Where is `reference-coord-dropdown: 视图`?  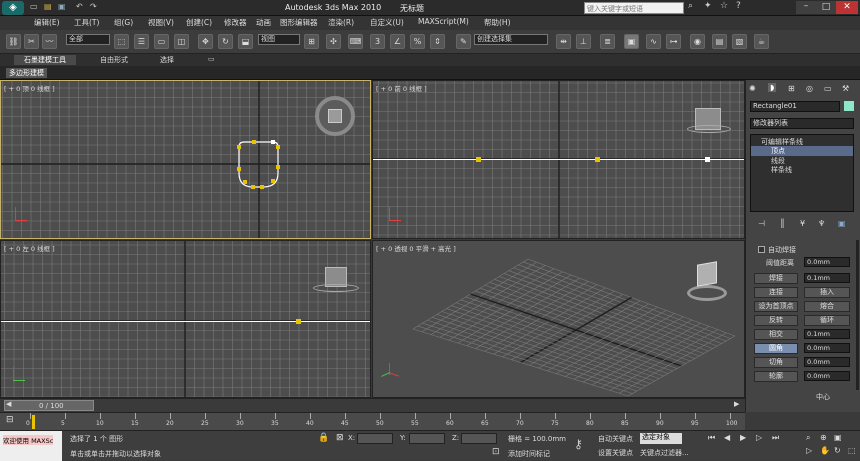
reference-coord-dropdown: 视图 is located at coordinates (279, 39).